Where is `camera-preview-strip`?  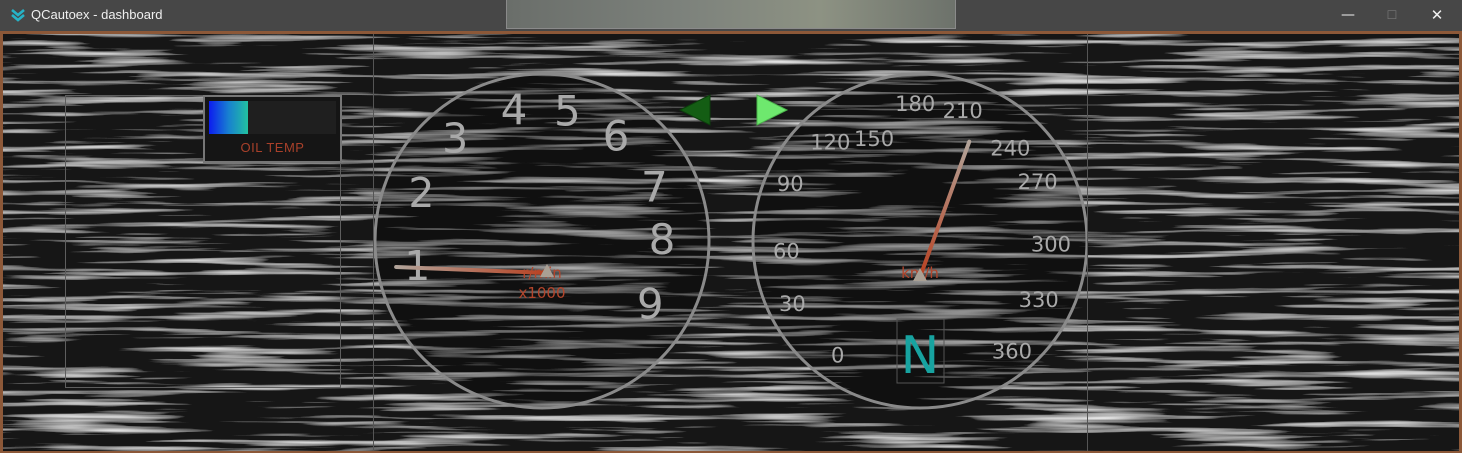
camera-preview-strip is located at coordinates (731, 14).